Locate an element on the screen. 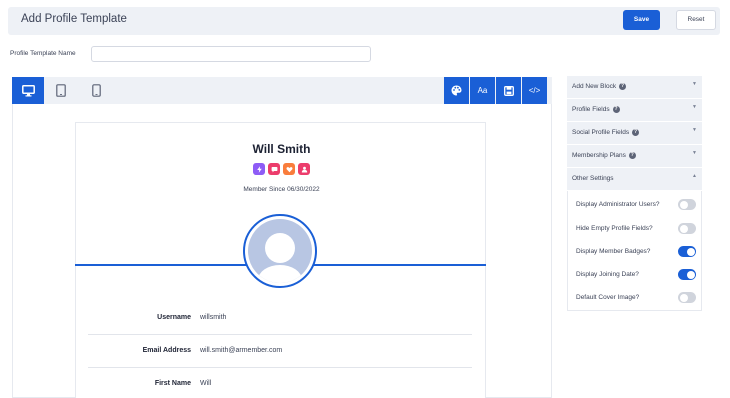 This screenshot has width=730, height=398. font-icon: Aa is located at coordinates (482, 90).